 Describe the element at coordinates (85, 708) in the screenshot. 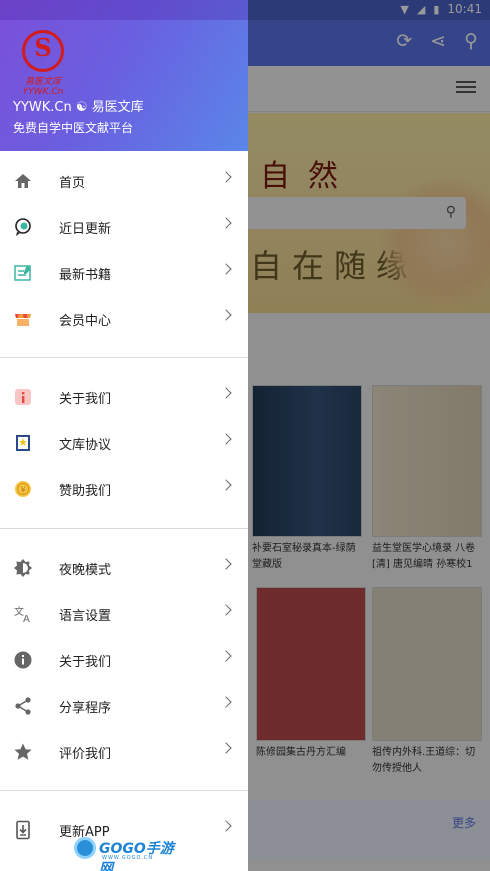

I see `menu-item-label: 分享程序` at that location.